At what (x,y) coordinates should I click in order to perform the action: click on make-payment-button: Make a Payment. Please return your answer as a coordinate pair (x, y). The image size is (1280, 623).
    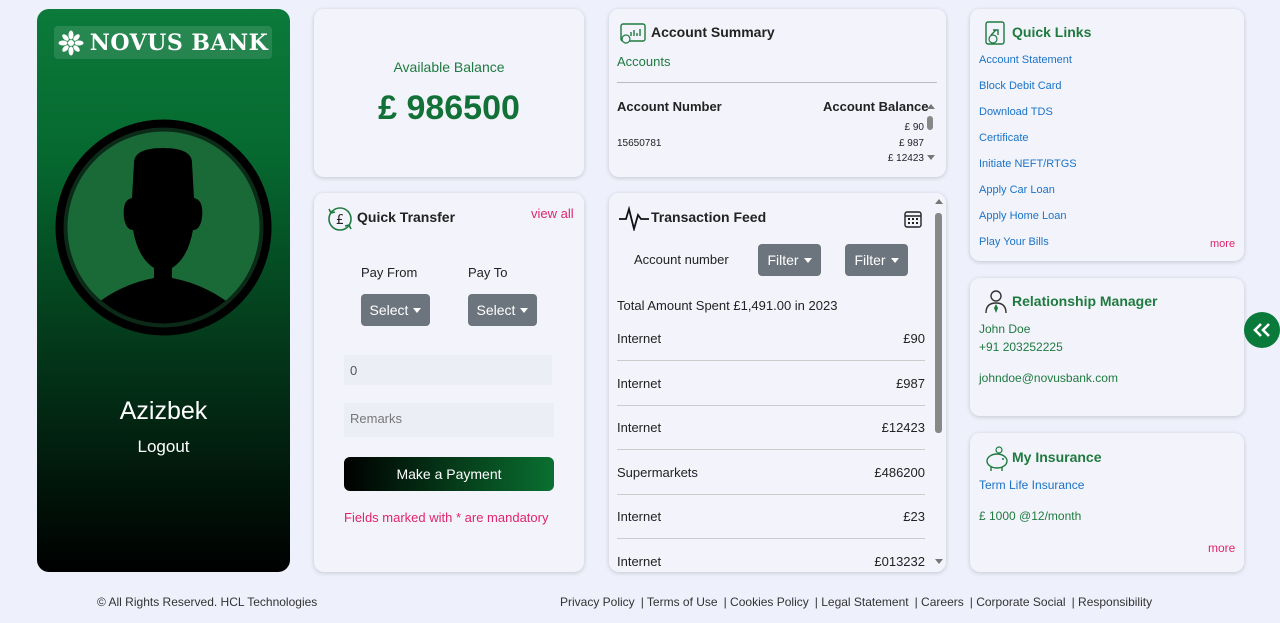
    Looking at the image, I should click on (449, 474).